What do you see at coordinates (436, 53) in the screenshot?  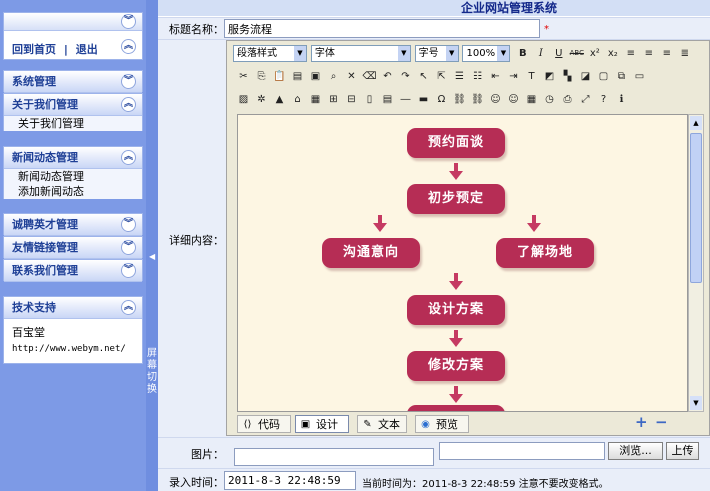 I see `font-size-select: 字号 ▼` at bounding box center [436, 53].